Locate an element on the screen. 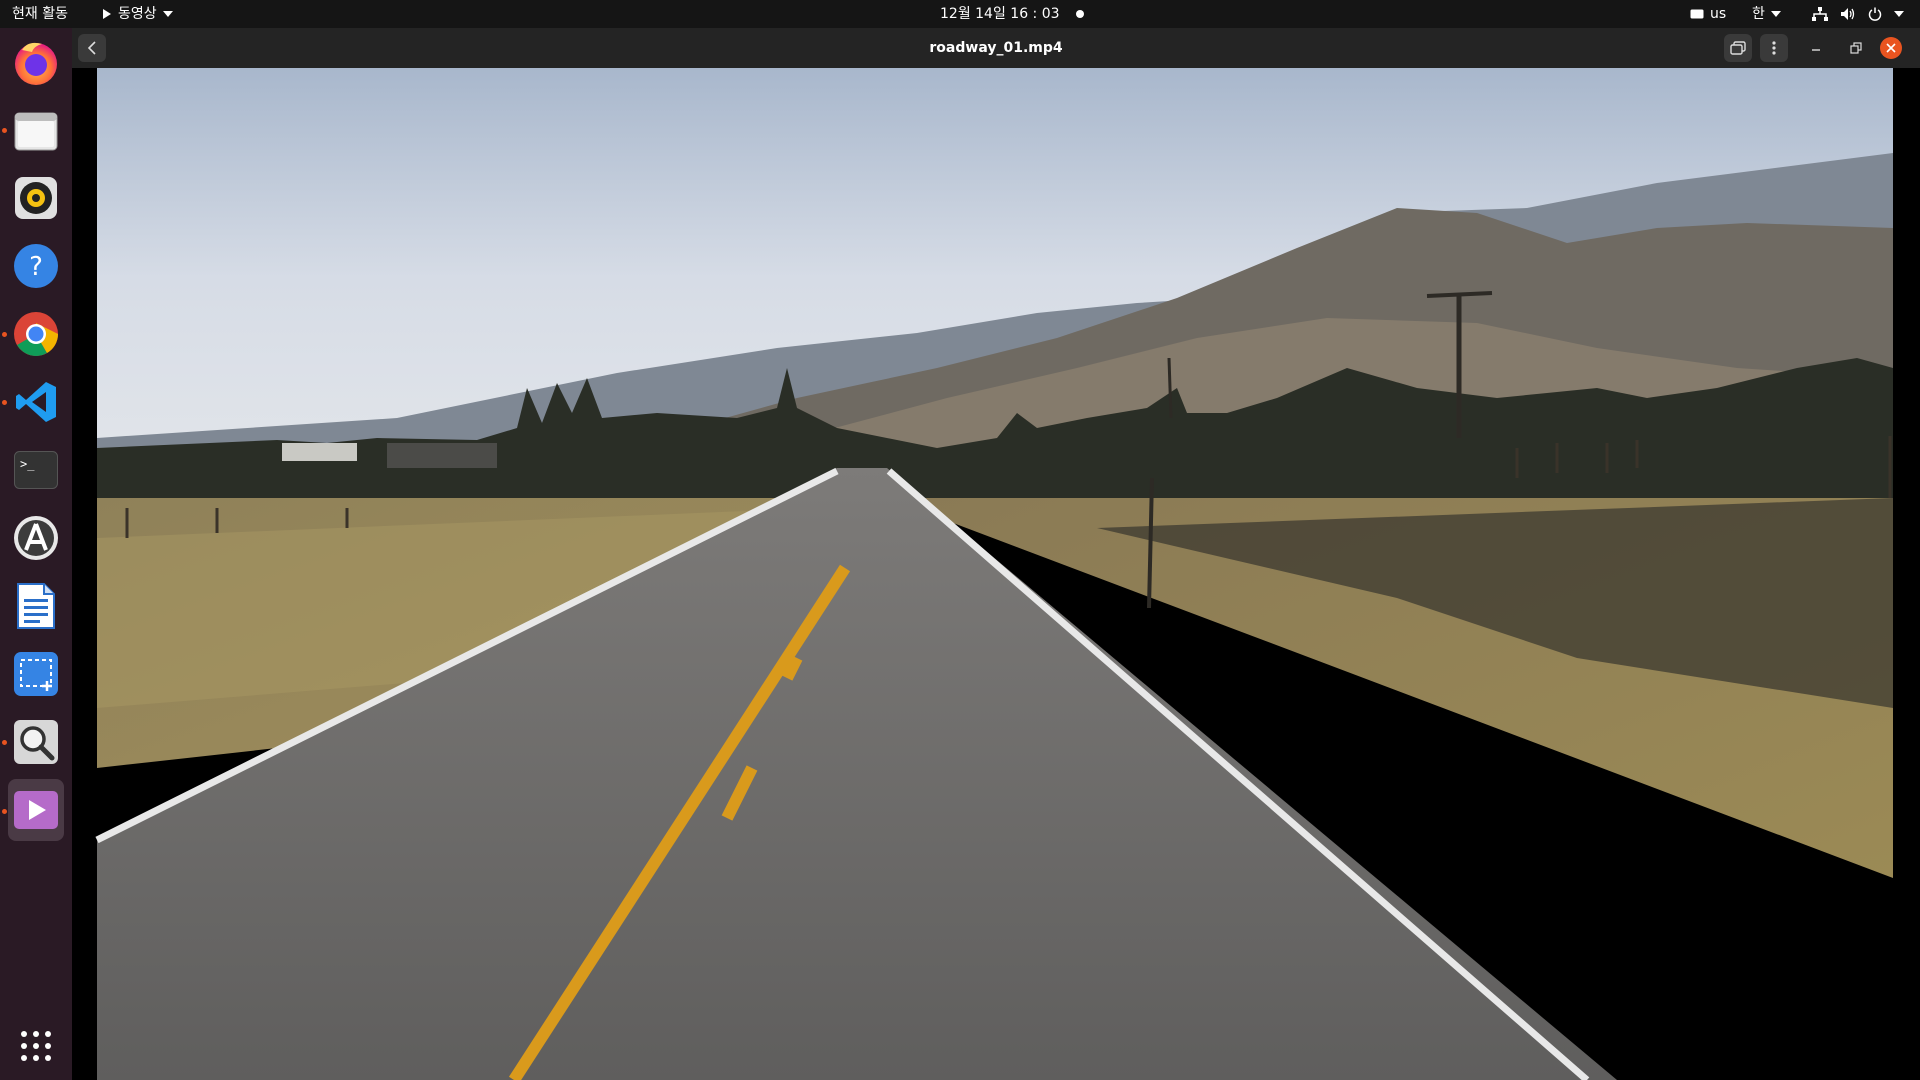  vscode-icon is located at coordinates (36, 402).